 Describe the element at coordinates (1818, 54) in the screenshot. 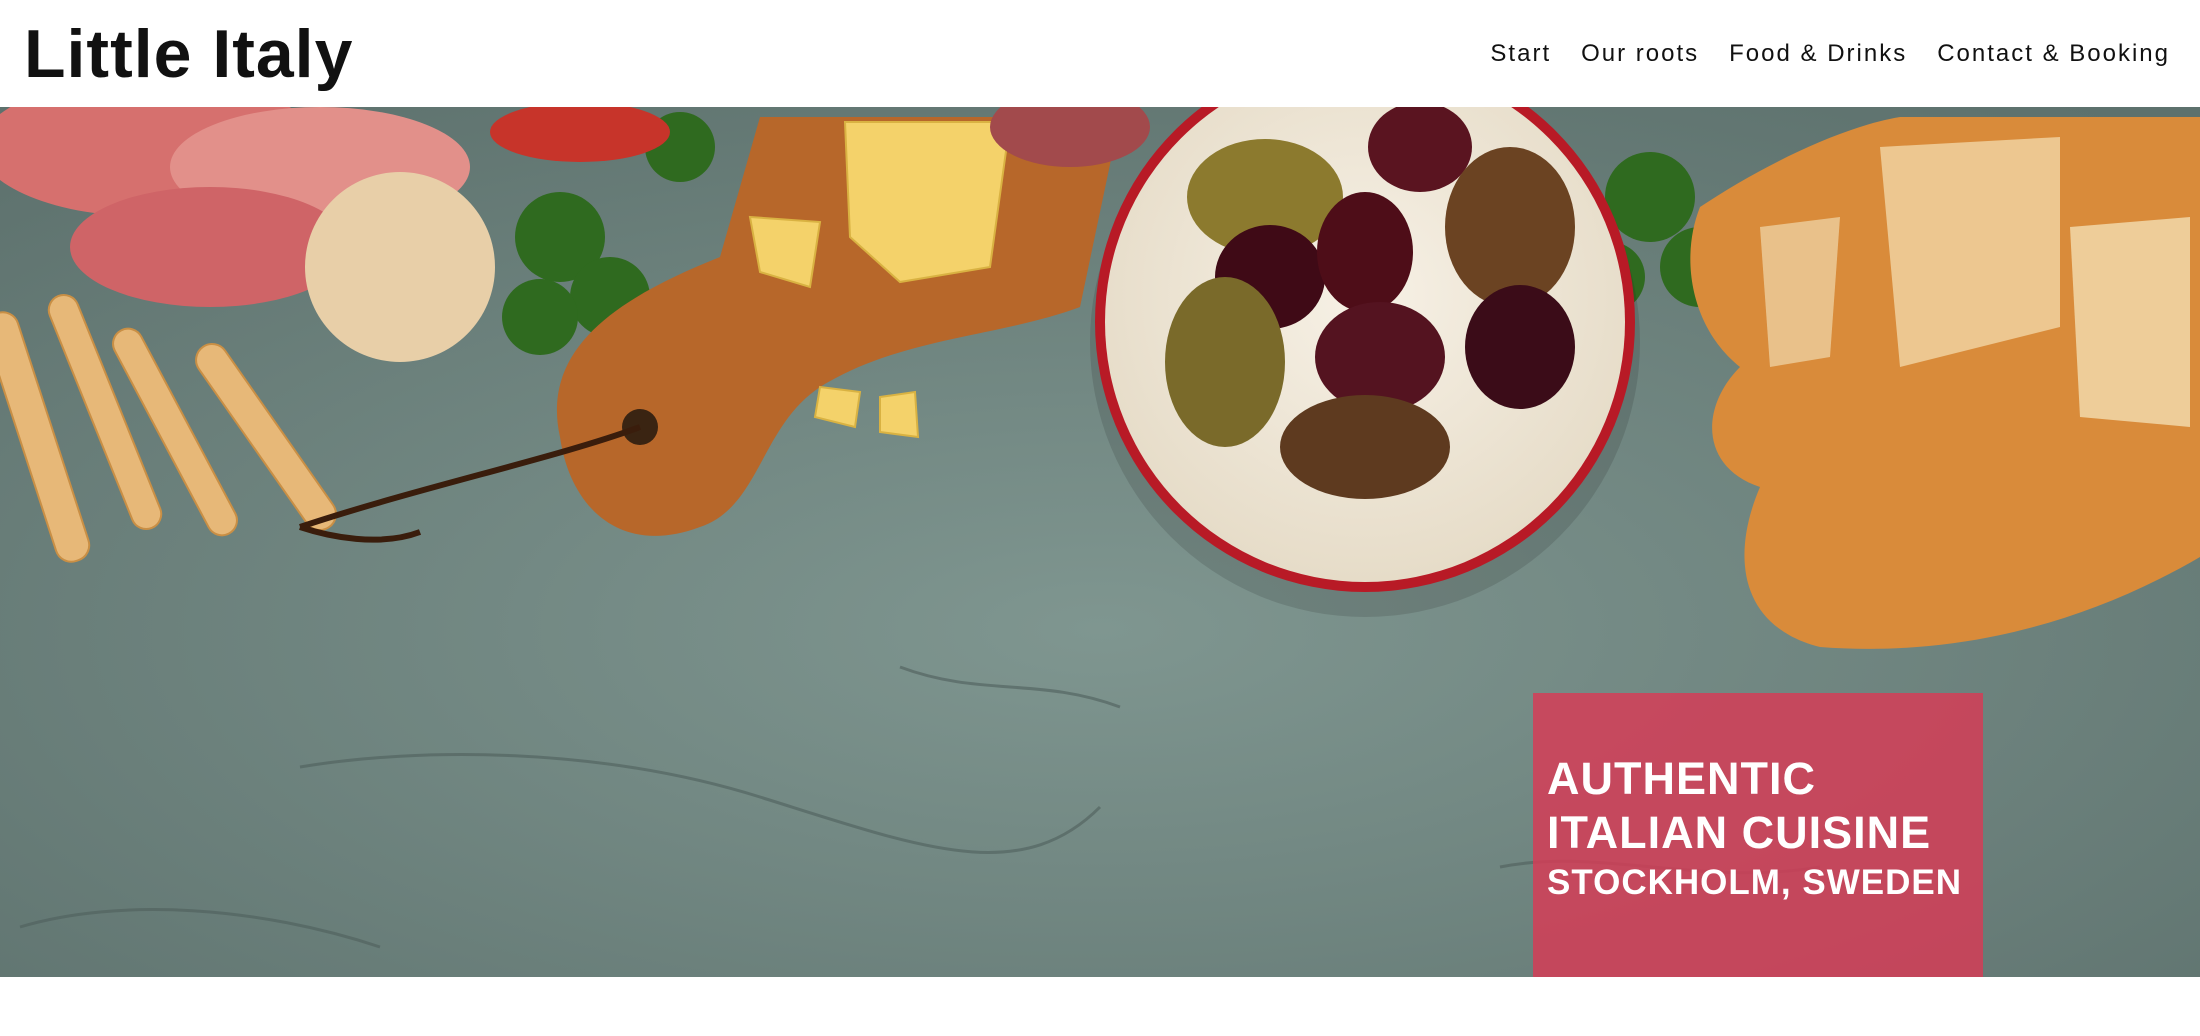

I see `nav-food-drinks: Food & Drinks` at that location.